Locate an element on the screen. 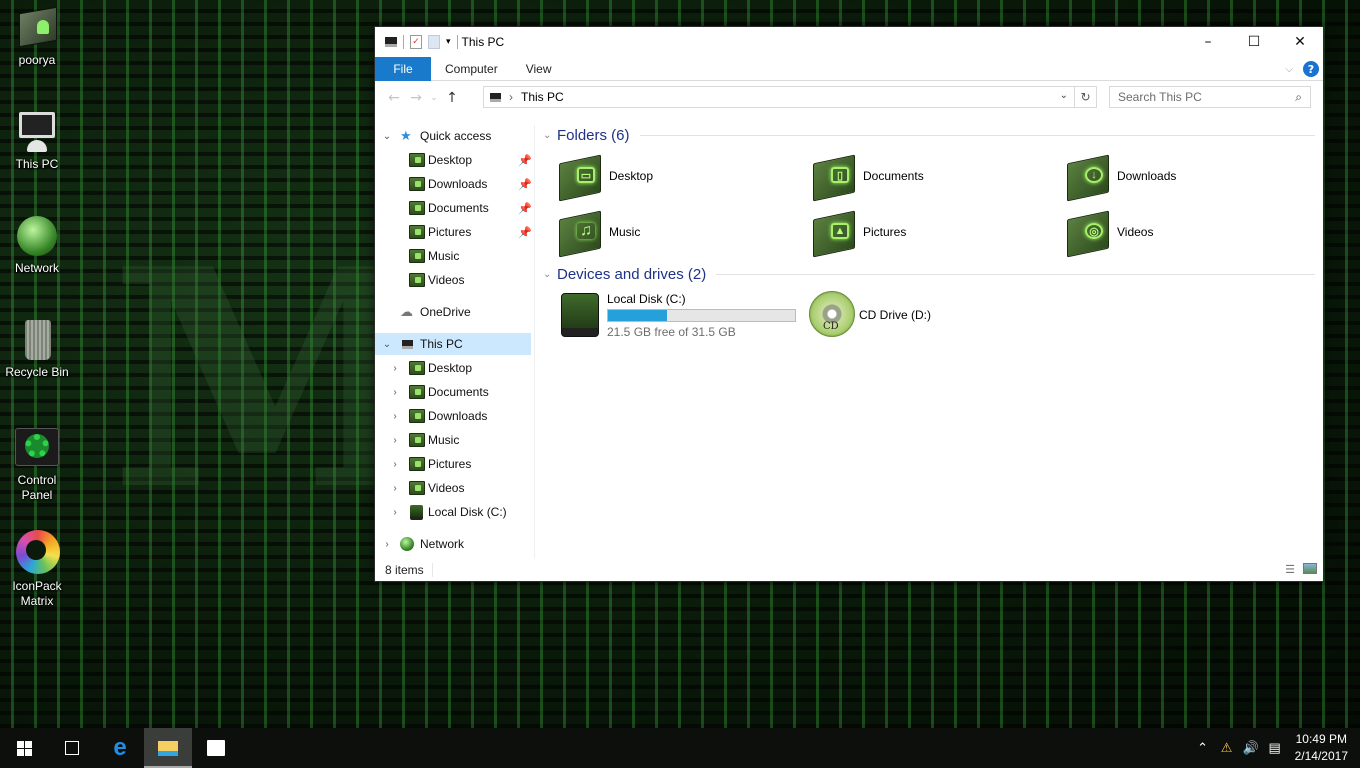  folder-tile-videos: ◎ Videos is located at coordinates (1109, 233).